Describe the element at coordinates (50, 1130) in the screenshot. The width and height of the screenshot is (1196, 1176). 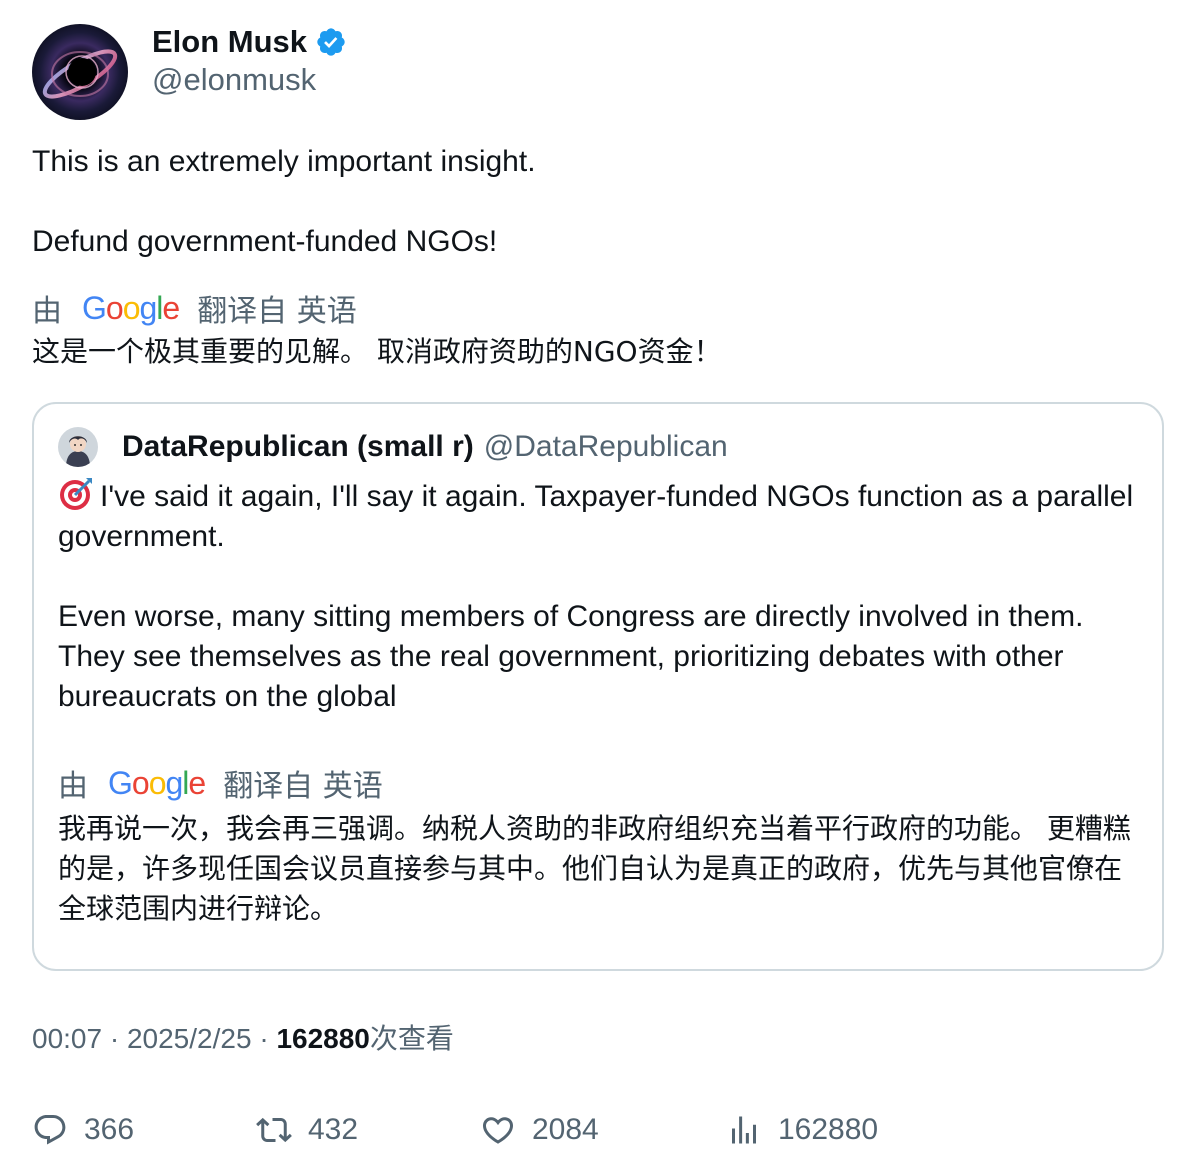
I see `reply-icon` at that location.